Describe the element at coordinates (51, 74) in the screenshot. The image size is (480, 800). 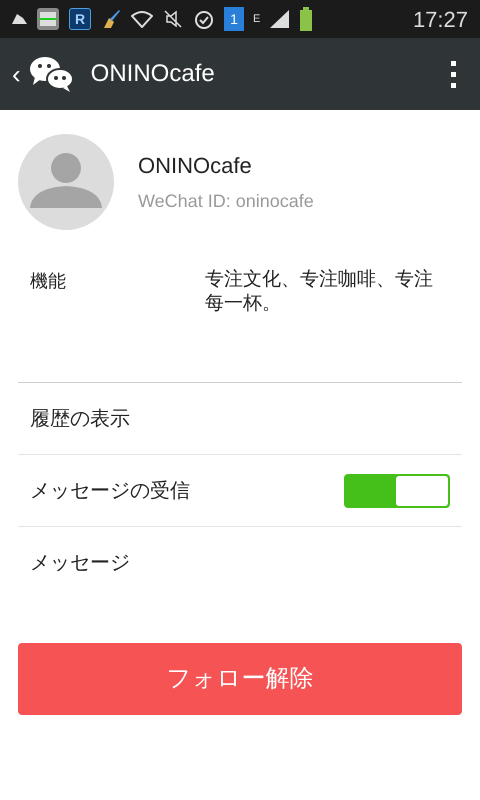
I see `chat-bubbles-icon` at that location.